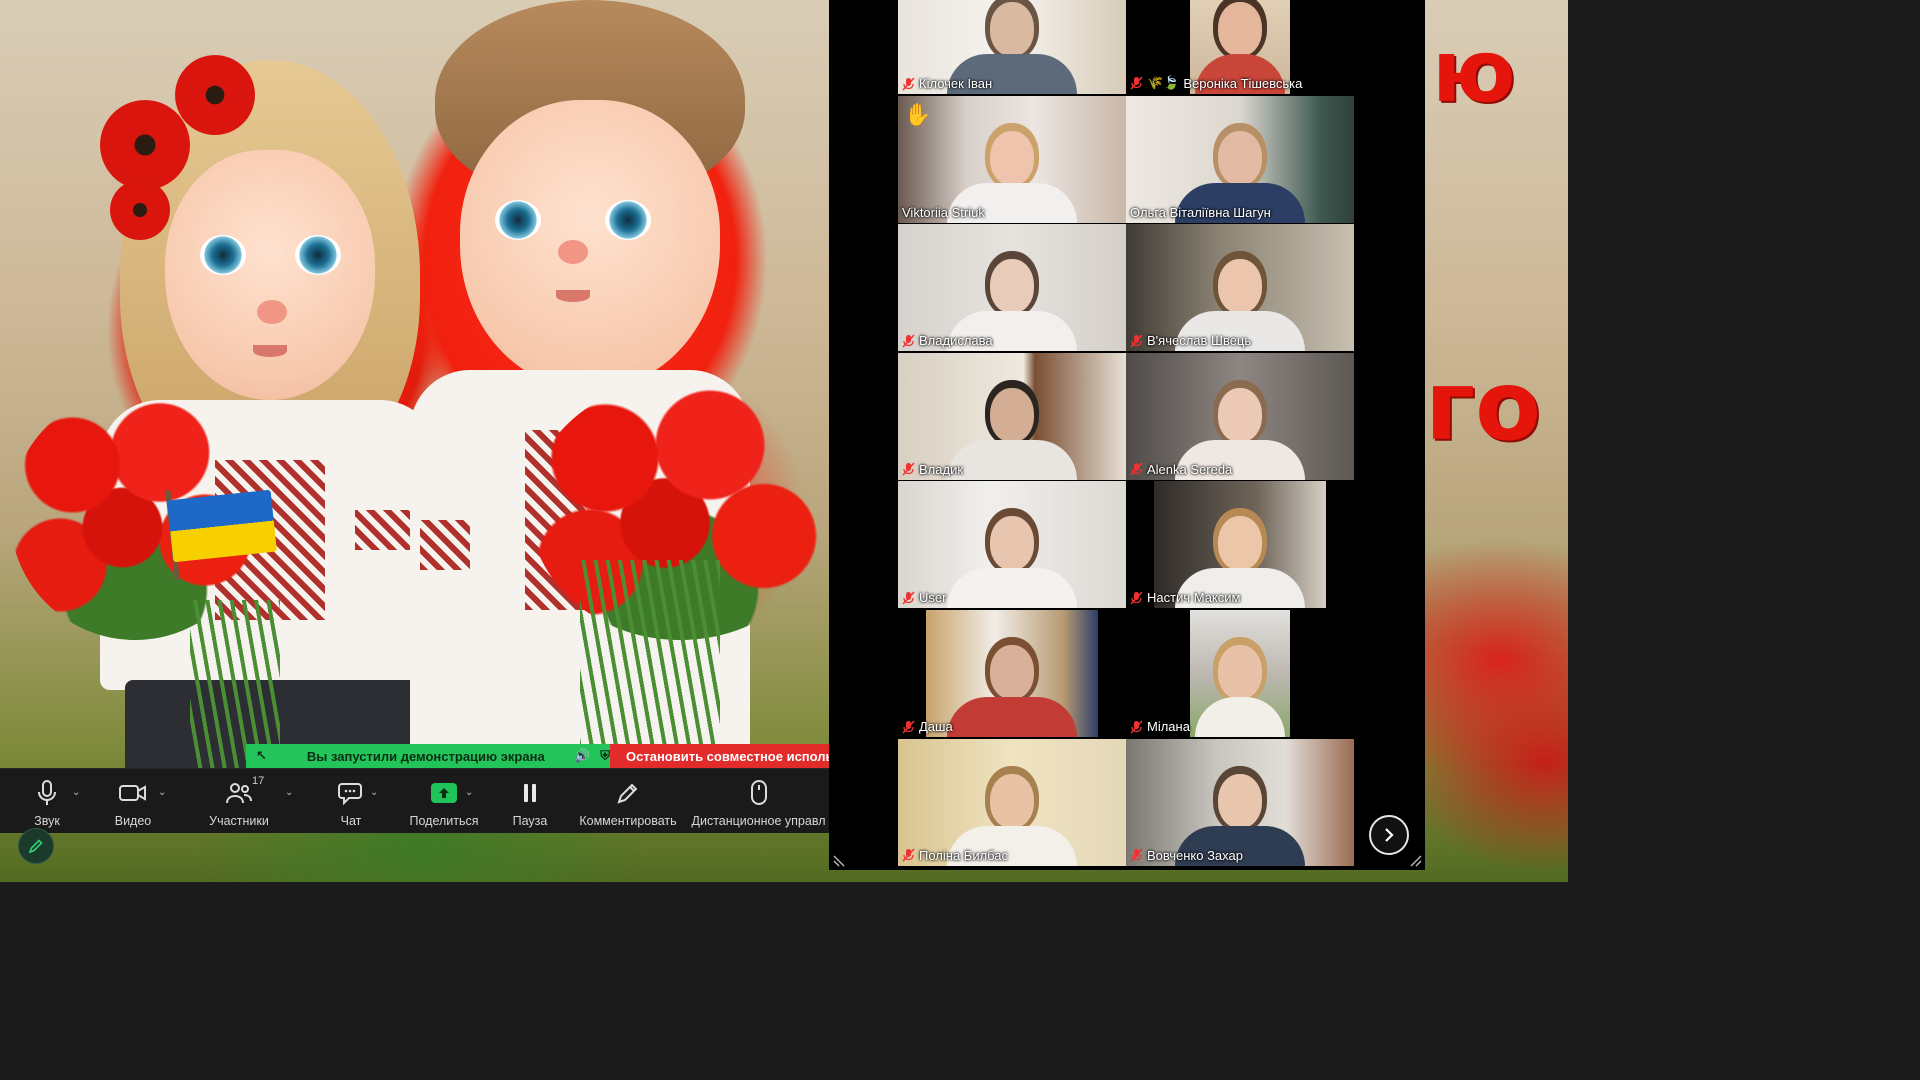 This screenshot has width=1920, height=1080. What do you see at coordinates (1195, 855) in the screenshot?
I see `participant-name: Вовченко Захар` at bounding box center [1195, 855].